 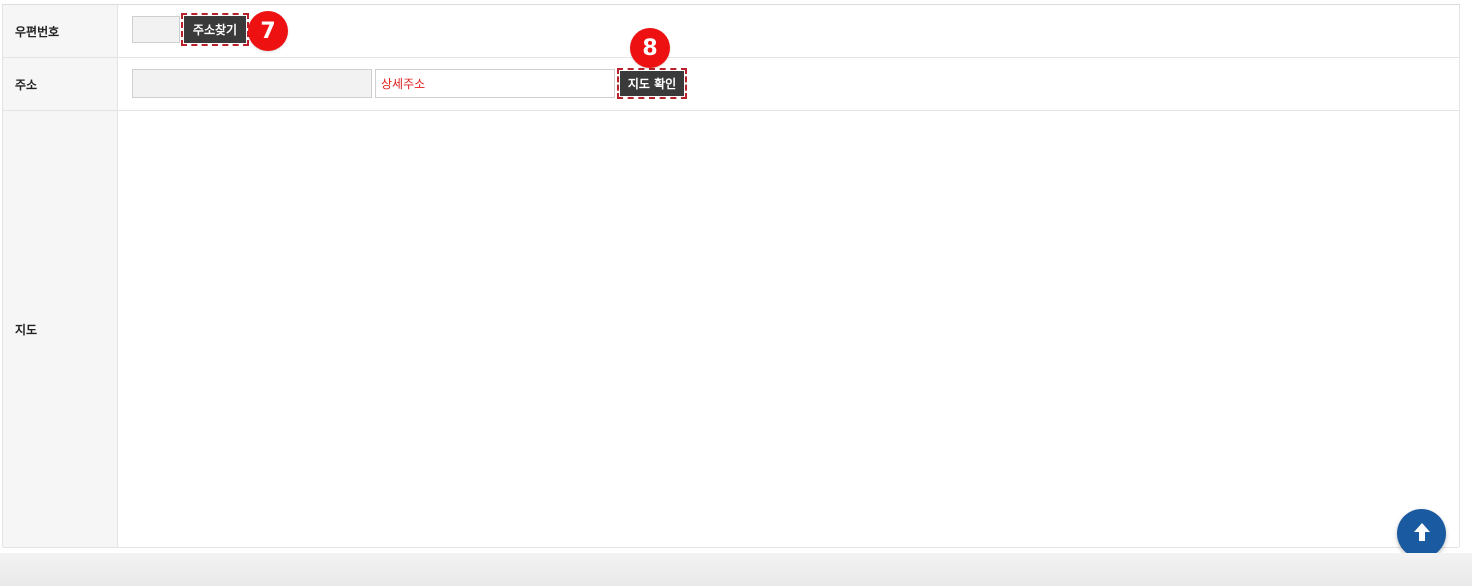 I want to click on detail-address-input: 상세주소, so click(x=495, y=83).